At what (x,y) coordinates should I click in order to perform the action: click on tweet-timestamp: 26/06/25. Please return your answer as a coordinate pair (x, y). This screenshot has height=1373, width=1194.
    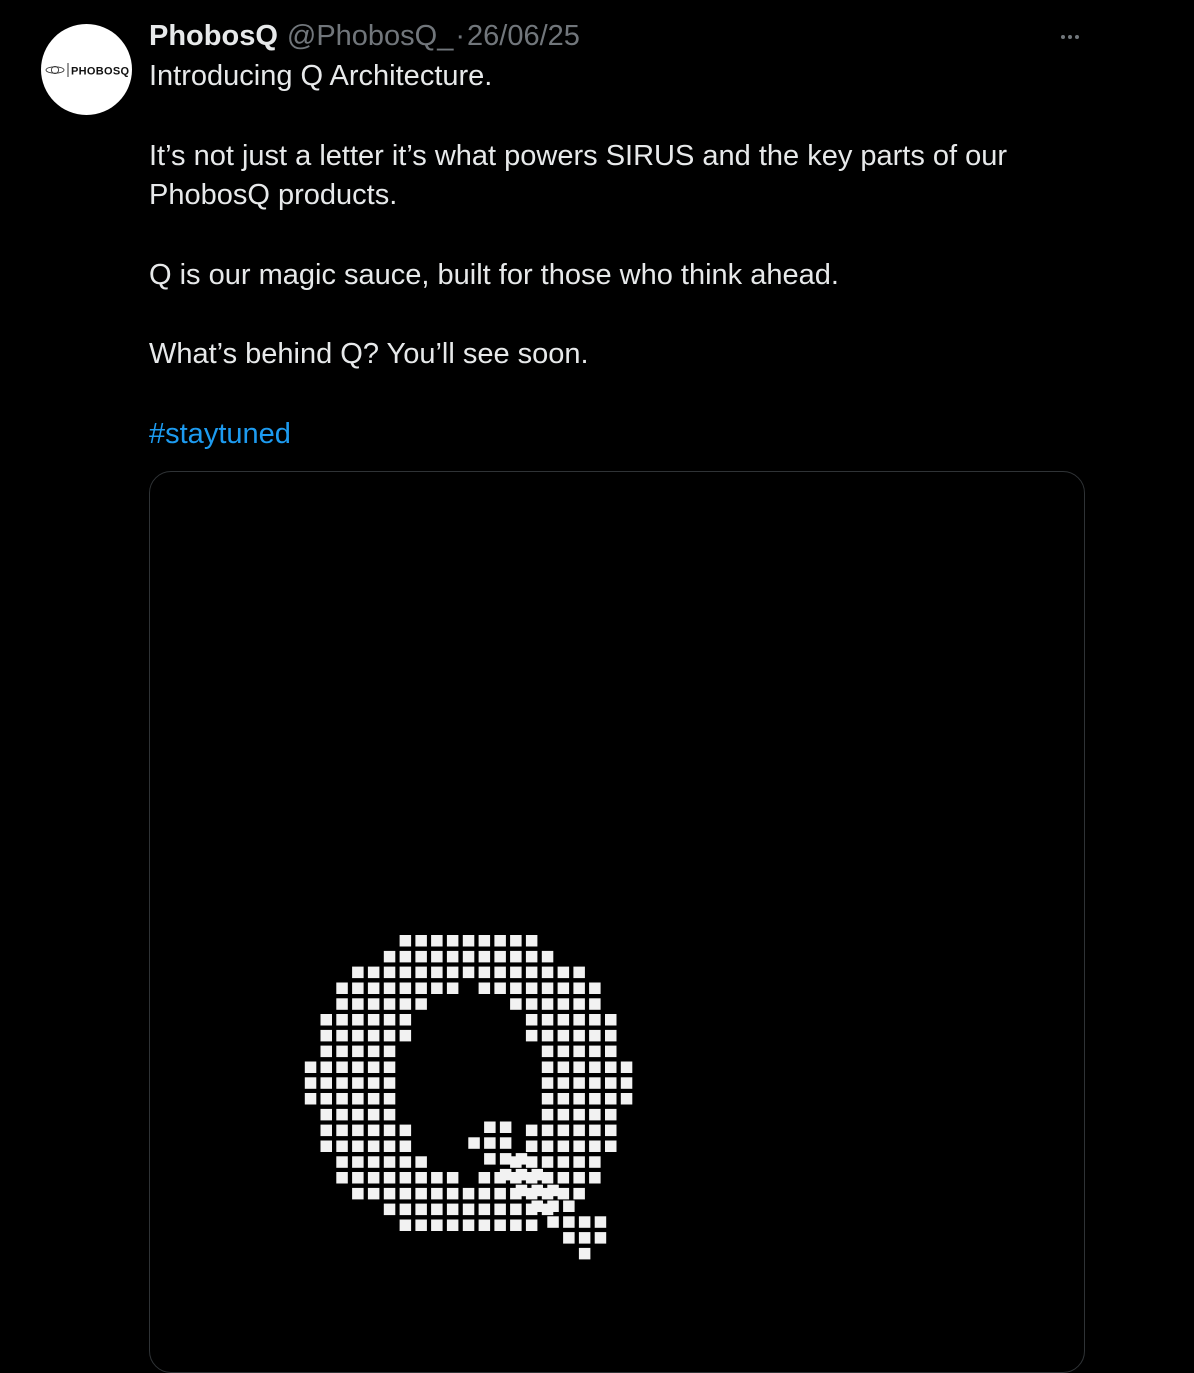
    Looking at the image, I should click on (523, 36).